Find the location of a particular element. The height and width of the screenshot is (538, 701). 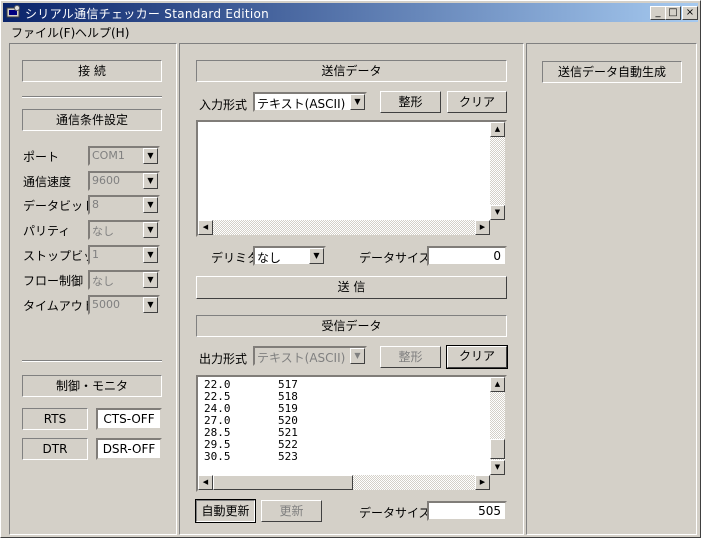

delimiter-label: デリミタ is located at coordinates (235, 258).